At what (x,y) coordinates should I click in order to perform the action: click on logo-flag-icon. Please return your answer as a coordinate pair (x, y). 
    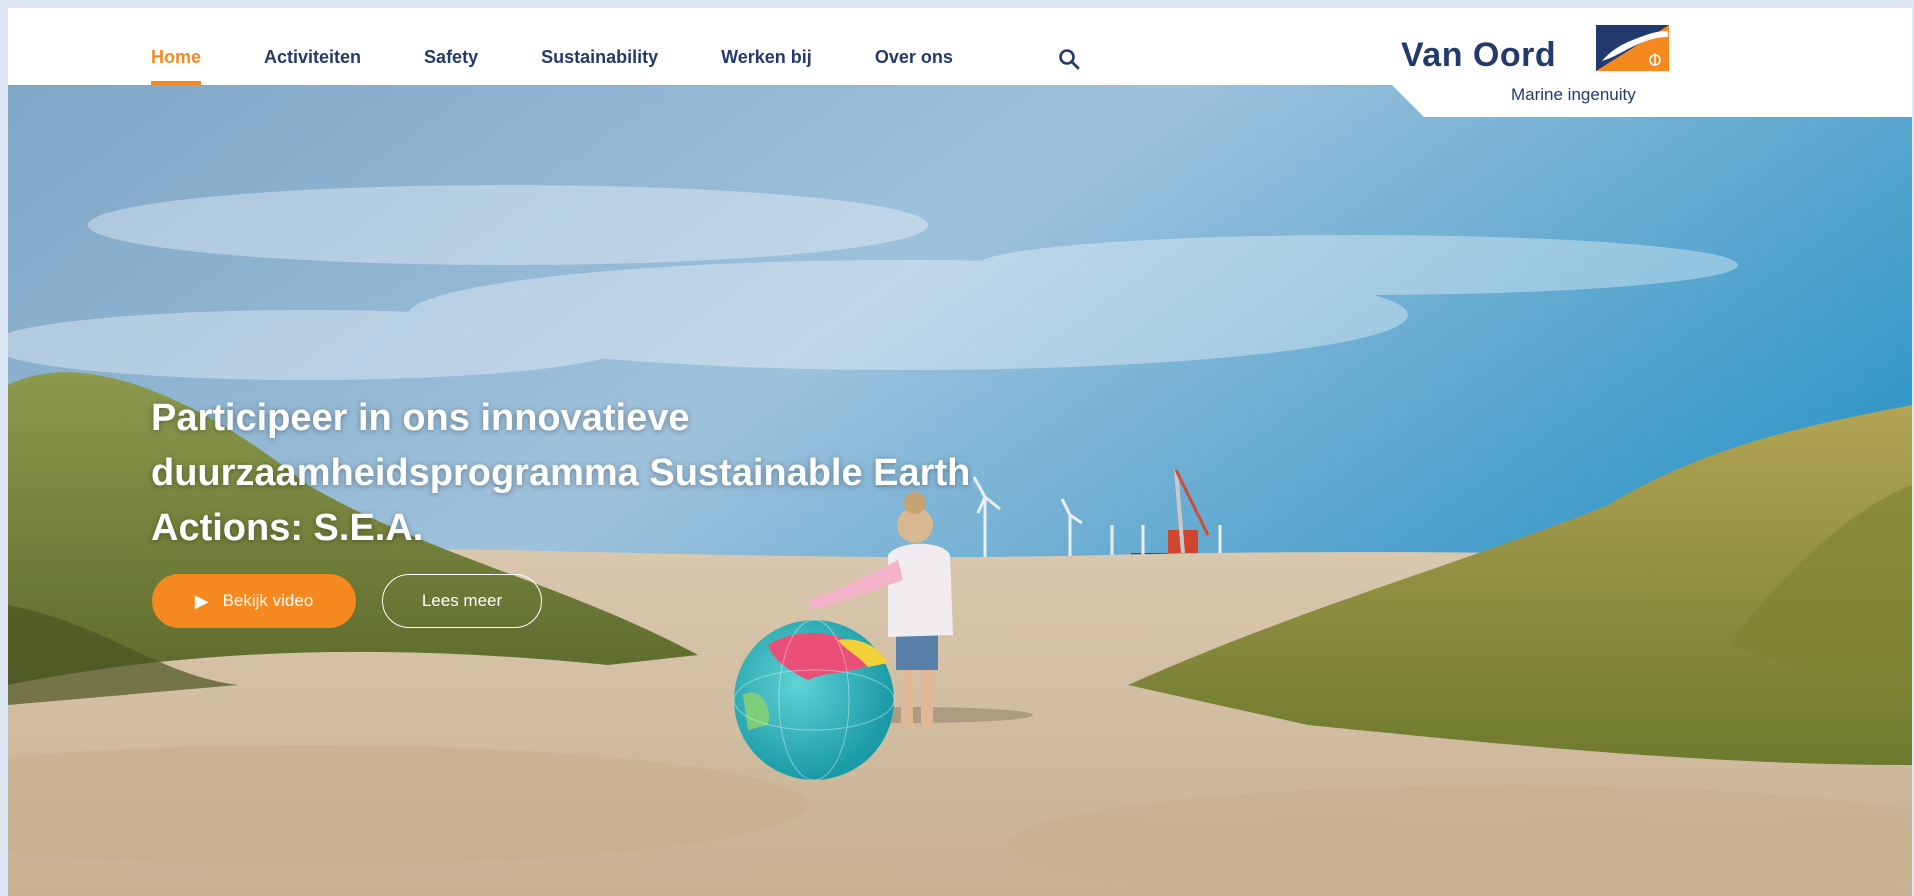
    Looking at the image, I should click on (1632, 48).